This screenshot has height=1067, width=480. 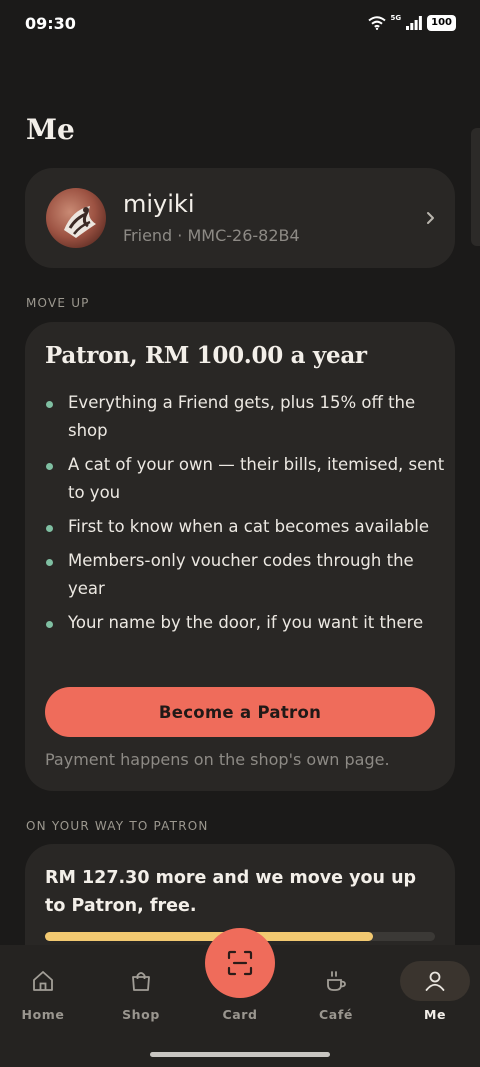 What do you see at coordinates (240, 25) in the screenshot?
I see `status-bar: 09:30 5G 100` at bounding box center [240, 25].